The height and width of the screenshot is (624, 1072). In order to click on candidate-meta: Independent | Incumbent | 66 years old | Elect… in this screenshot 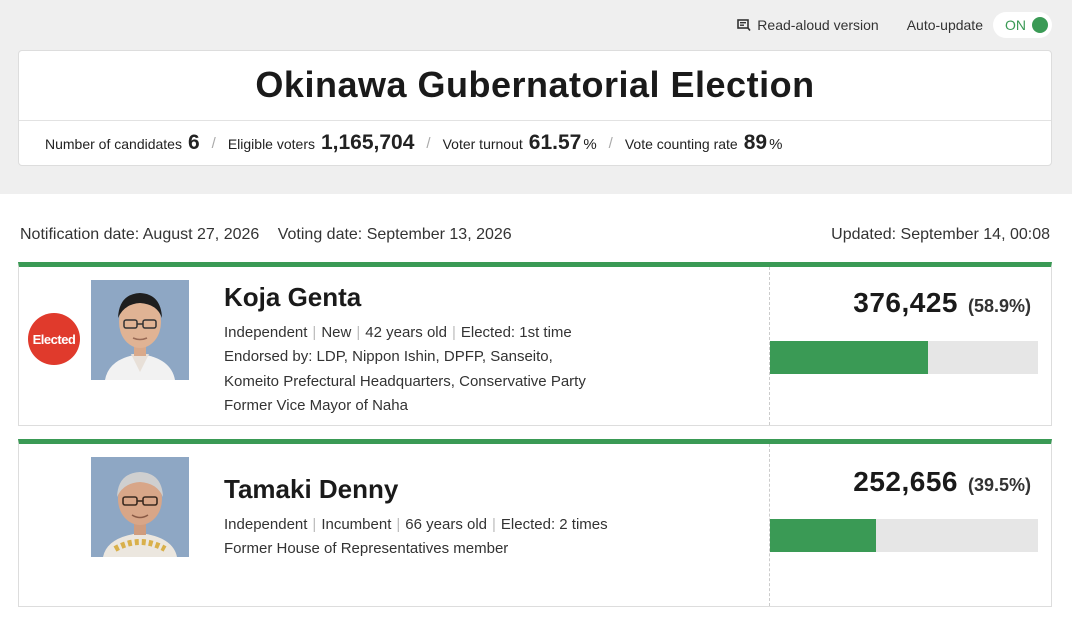, I will do `click(494, 525)`.